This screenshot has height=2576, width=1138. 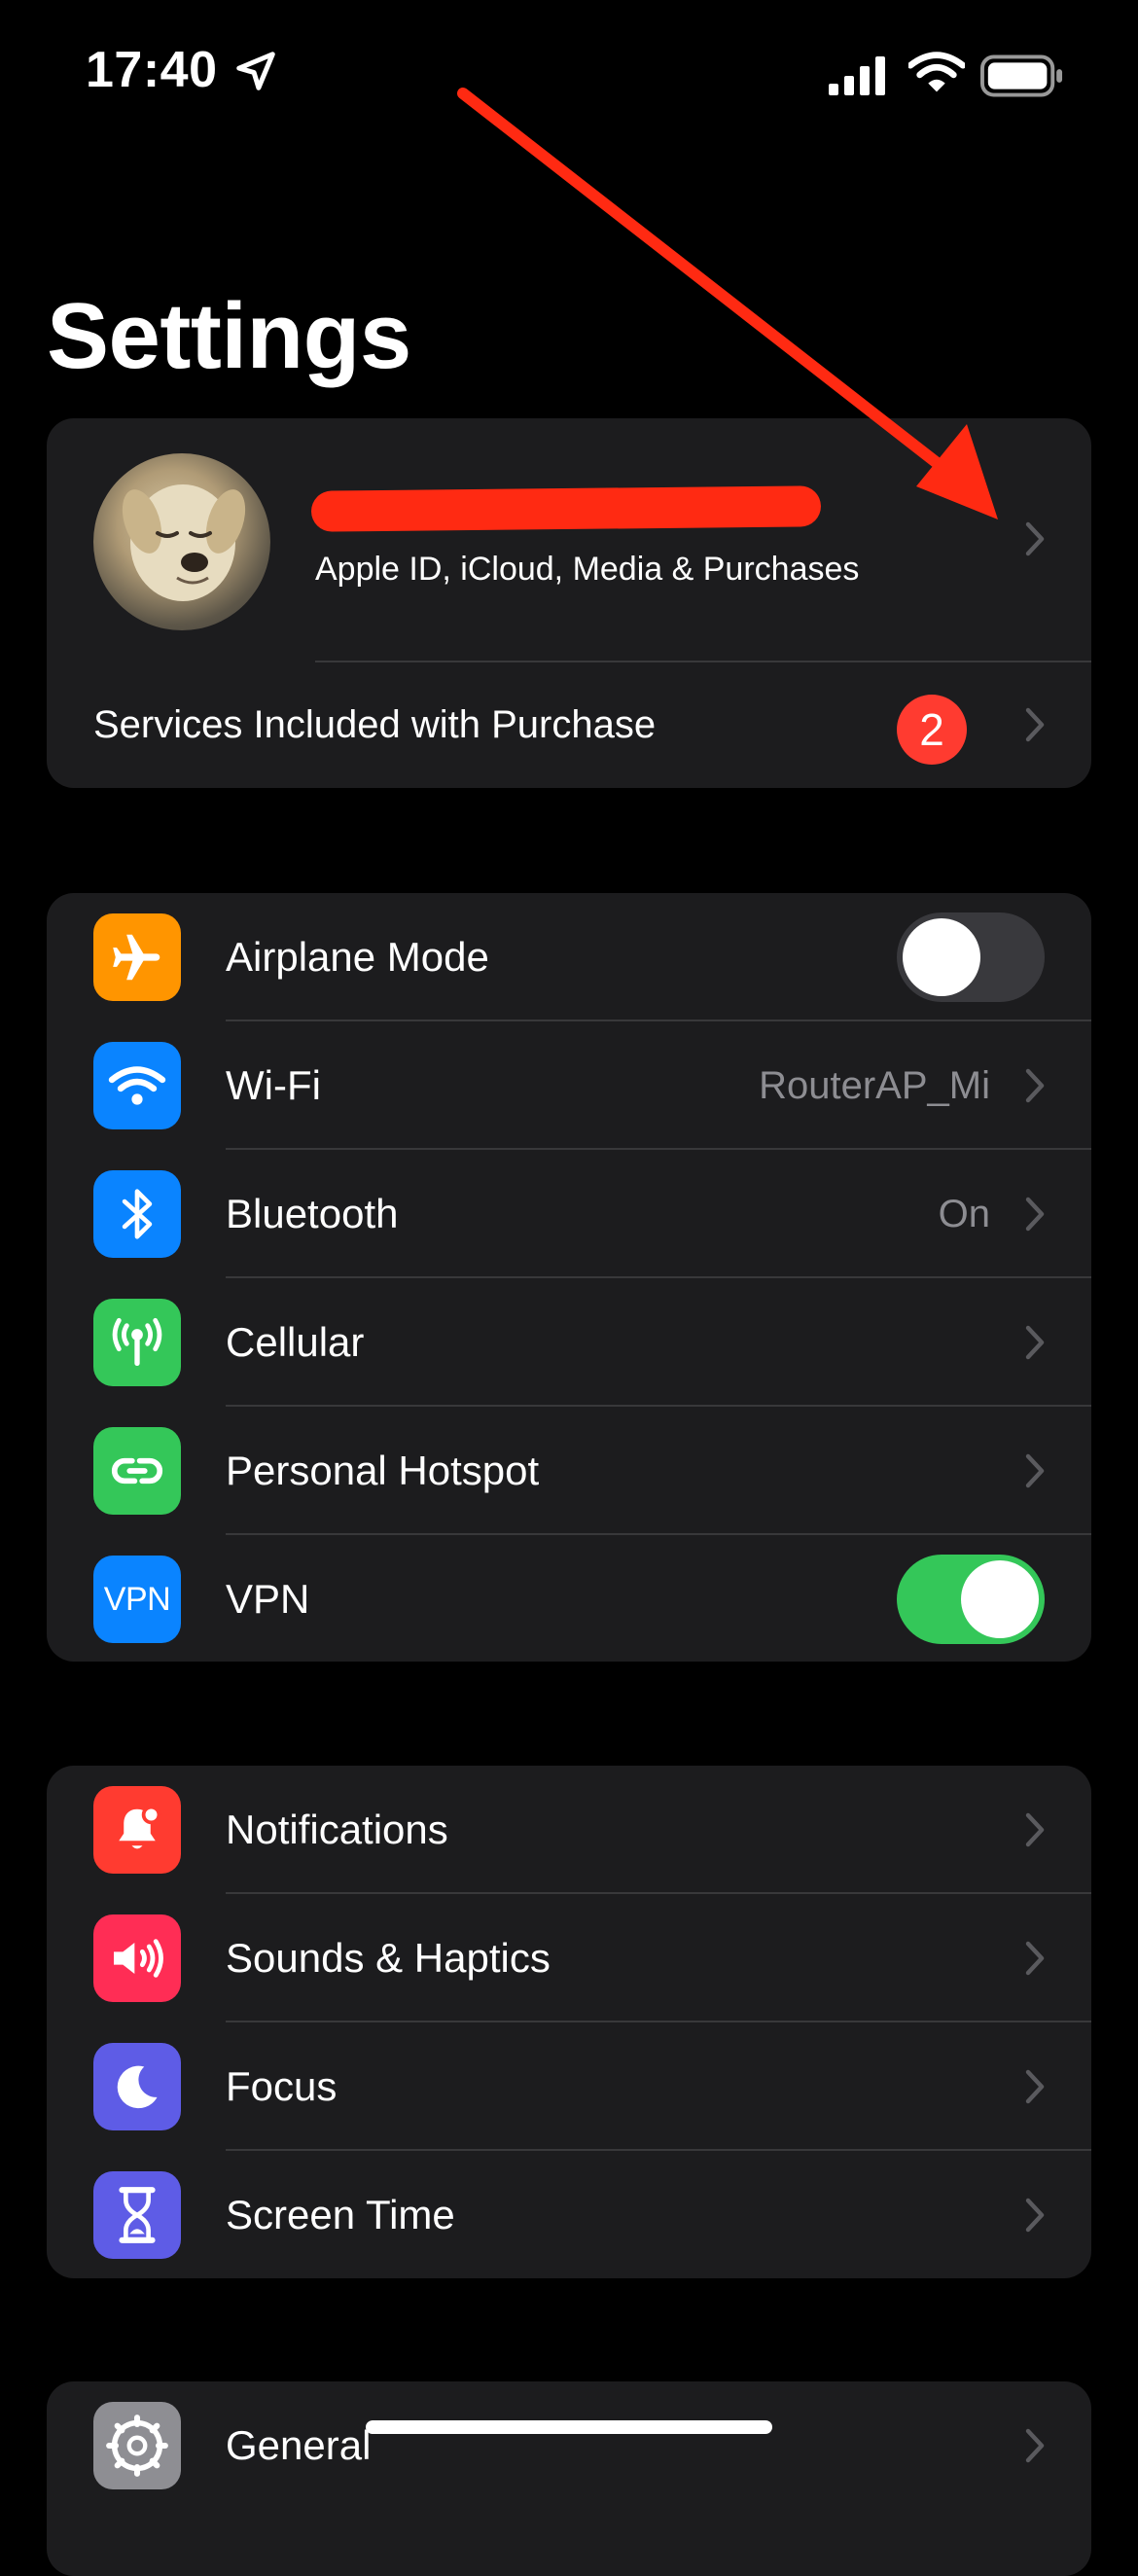 I want to click on bluetooth-icon, so click(x=137, y=1214).